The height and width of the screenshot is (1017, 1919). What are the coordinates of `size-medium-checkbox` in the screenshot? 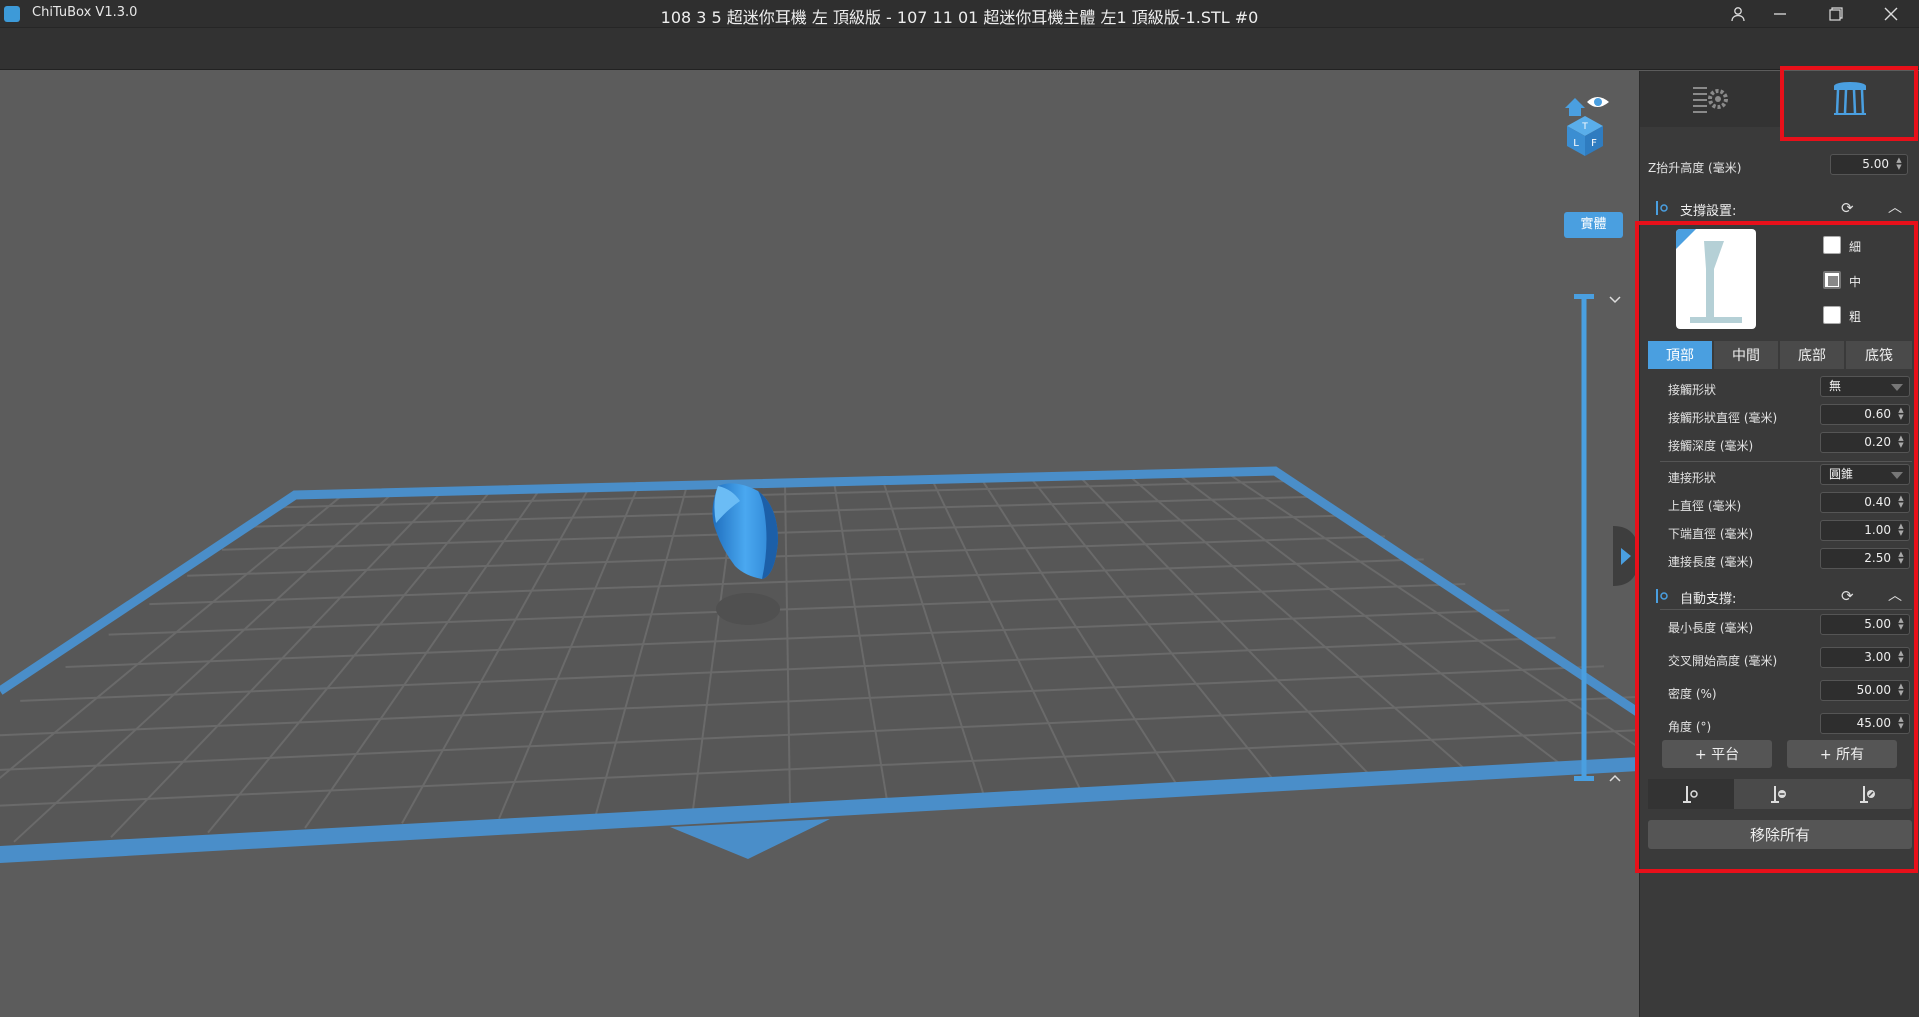 It's located at (1832, 280).